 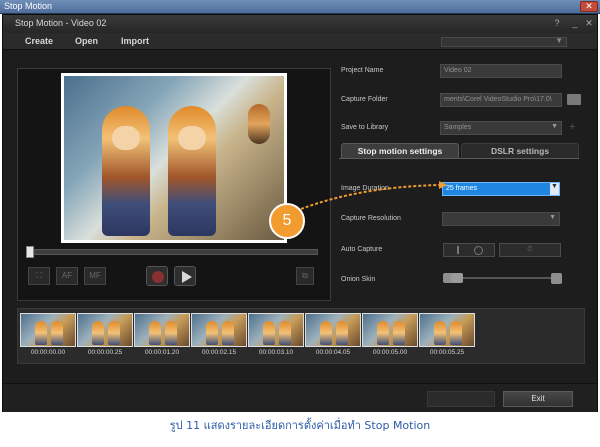 What do you see at coordinates (501, 100) in the screenshot?
I see `capture-folder-field: ments\Corel VideoStudio Pro\17.0\` at bounding box center [501, 100].